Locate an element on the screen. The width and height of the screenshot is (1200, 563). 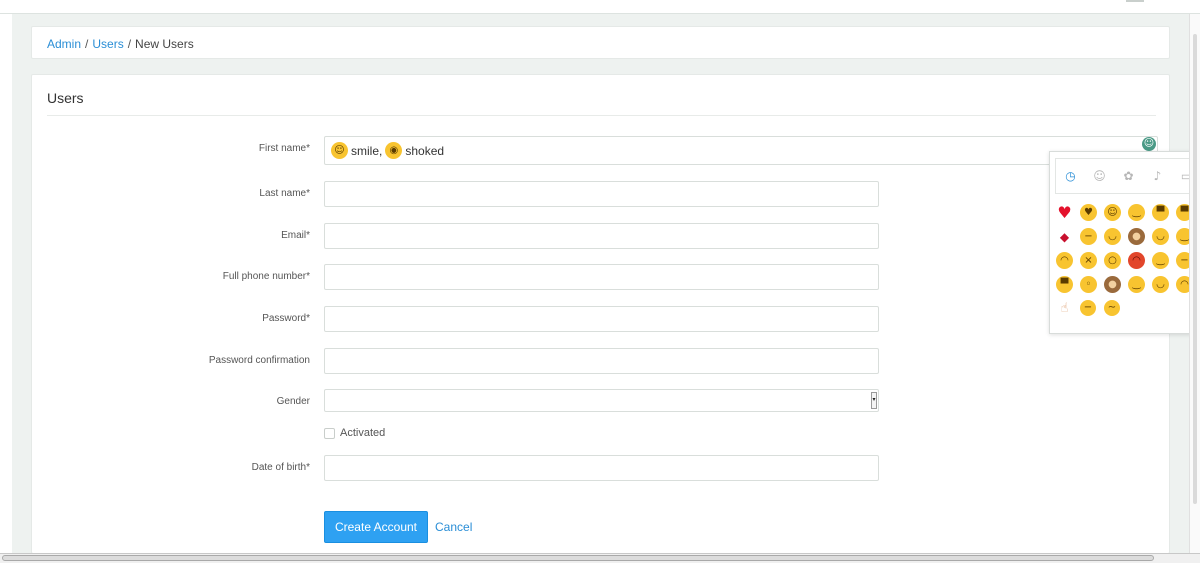
vertical-scrollbar-thumb is located at coordinates (1195, 269).